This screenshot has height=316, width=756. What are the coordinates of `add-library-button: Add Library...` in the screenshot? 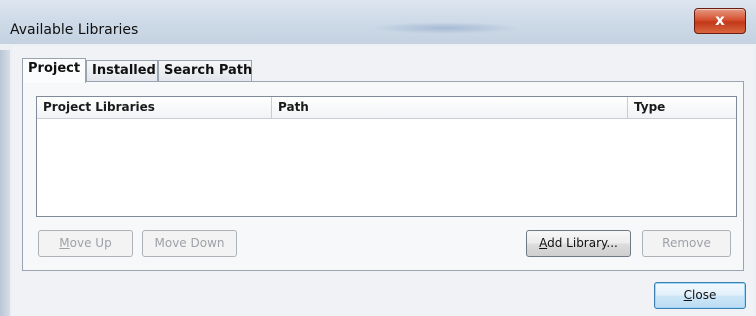 It's located at (578, 243).